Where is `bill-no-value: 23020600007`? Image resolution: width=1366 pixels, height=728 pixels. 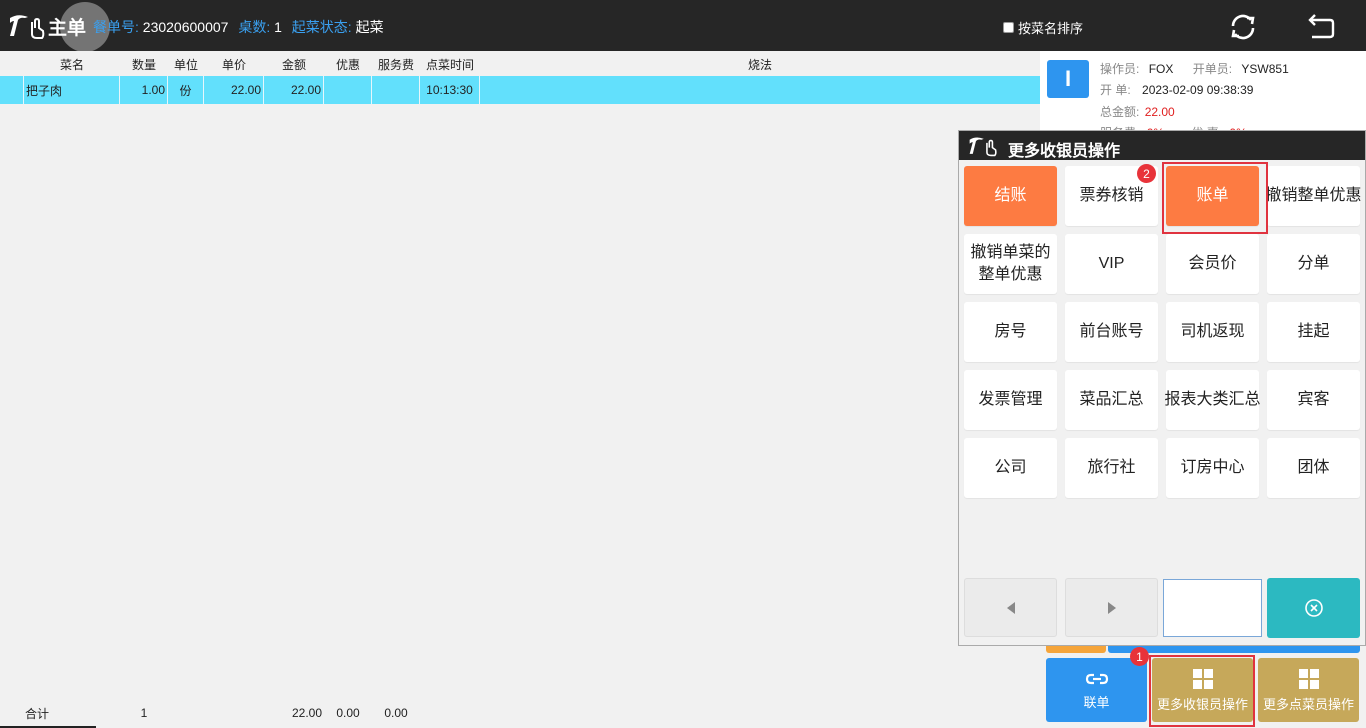
bill-no-value: 23020600007 is located at coordinates (185, 27).